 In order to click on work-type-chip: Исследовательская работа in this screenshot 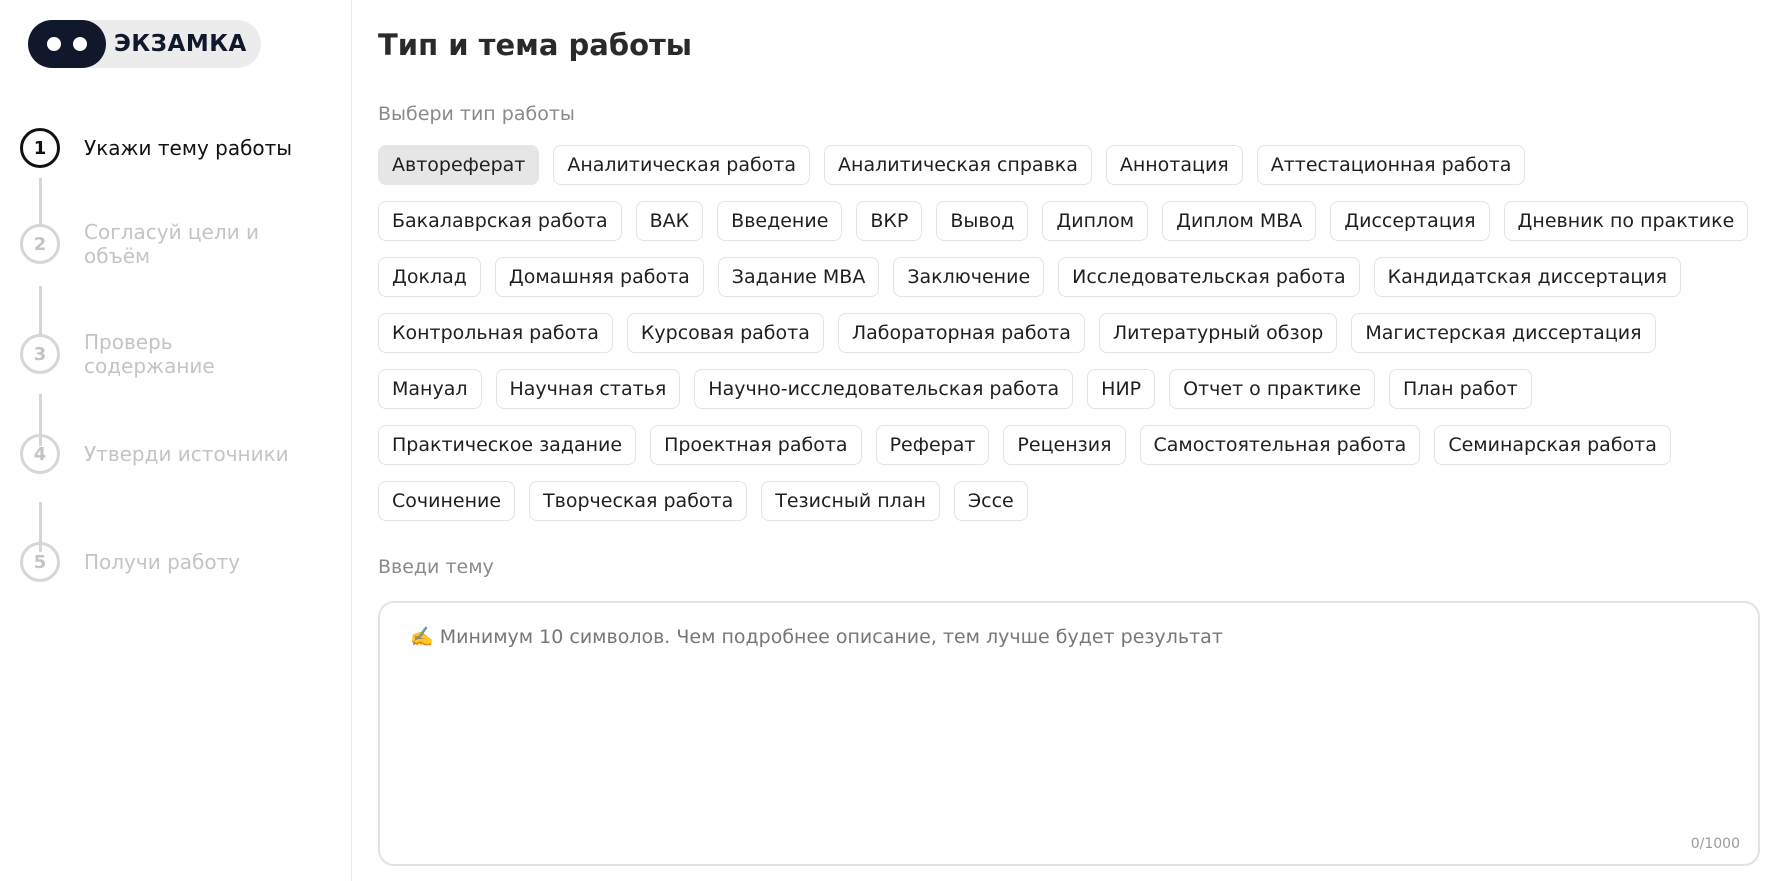, I will do `click(1209, 277)`.